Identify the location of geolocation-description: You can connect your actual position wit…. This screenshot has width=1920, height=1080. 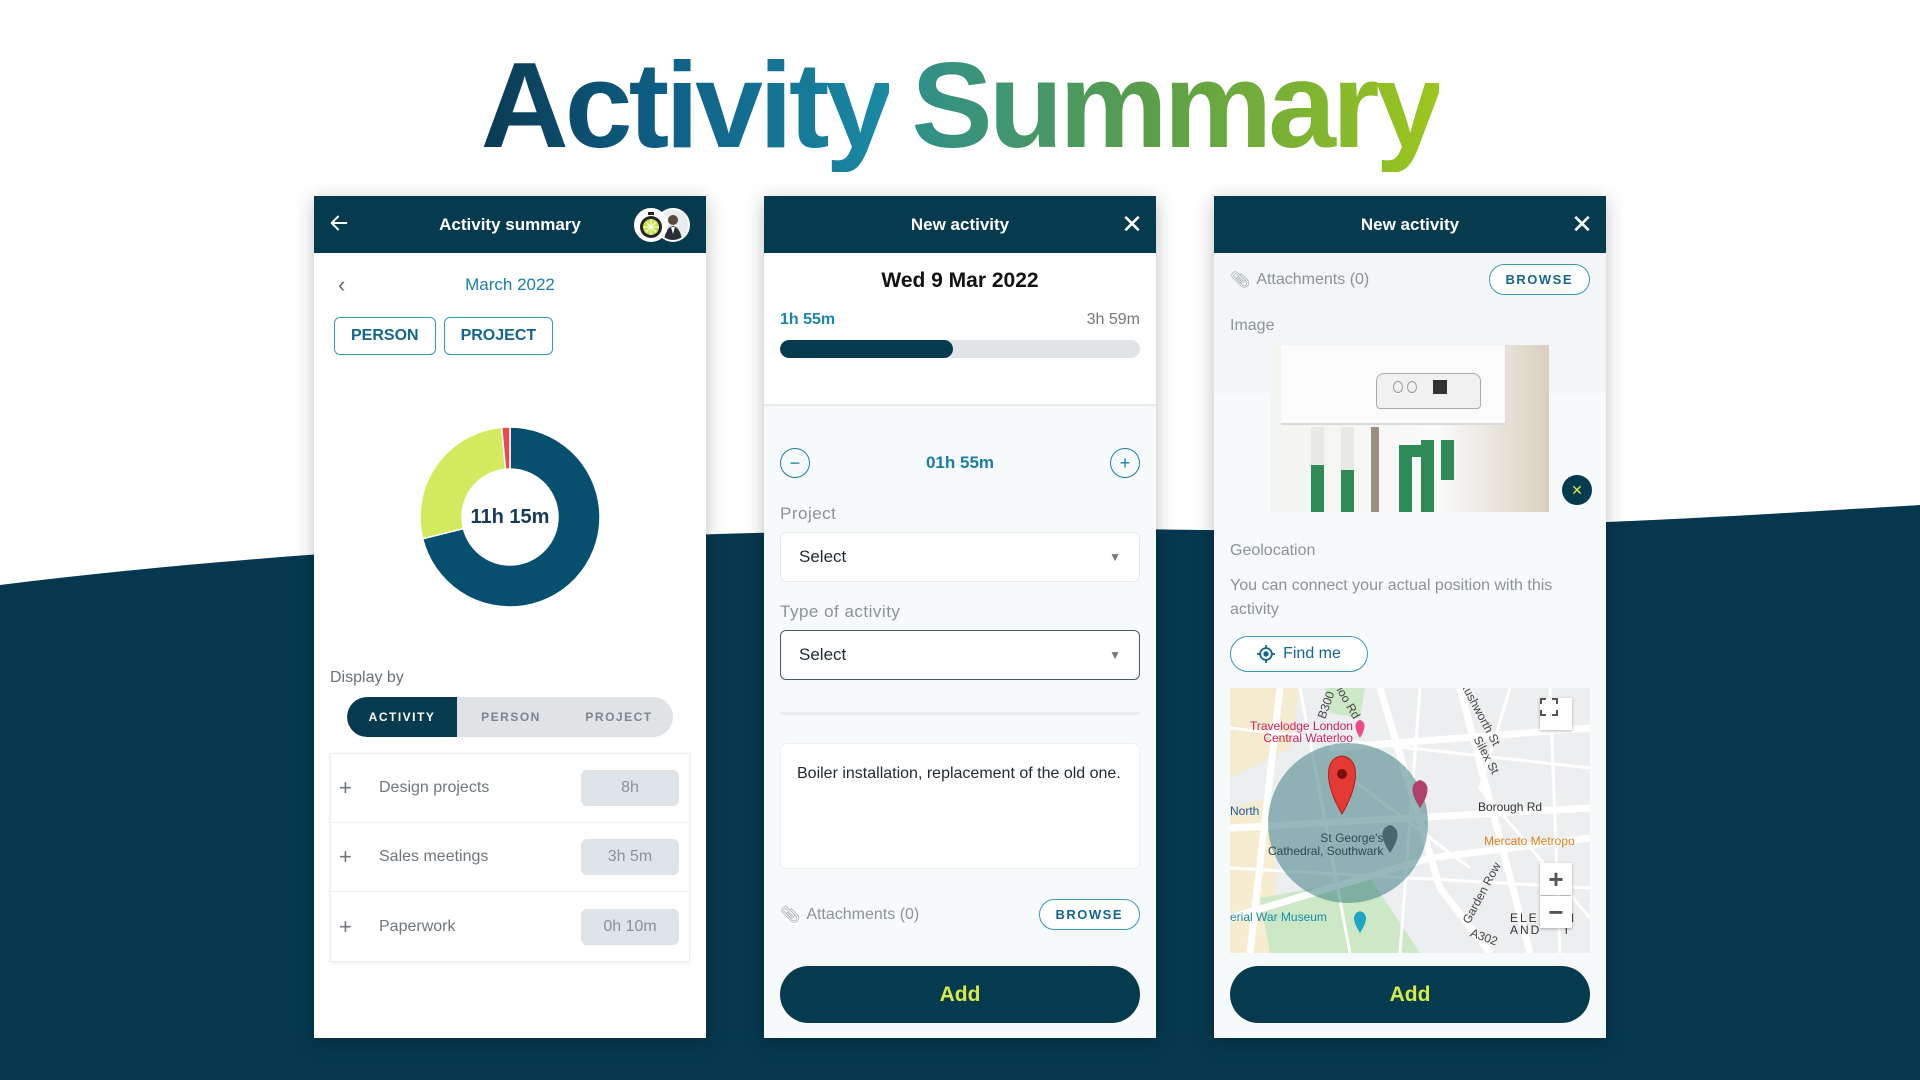
(1391, 597).